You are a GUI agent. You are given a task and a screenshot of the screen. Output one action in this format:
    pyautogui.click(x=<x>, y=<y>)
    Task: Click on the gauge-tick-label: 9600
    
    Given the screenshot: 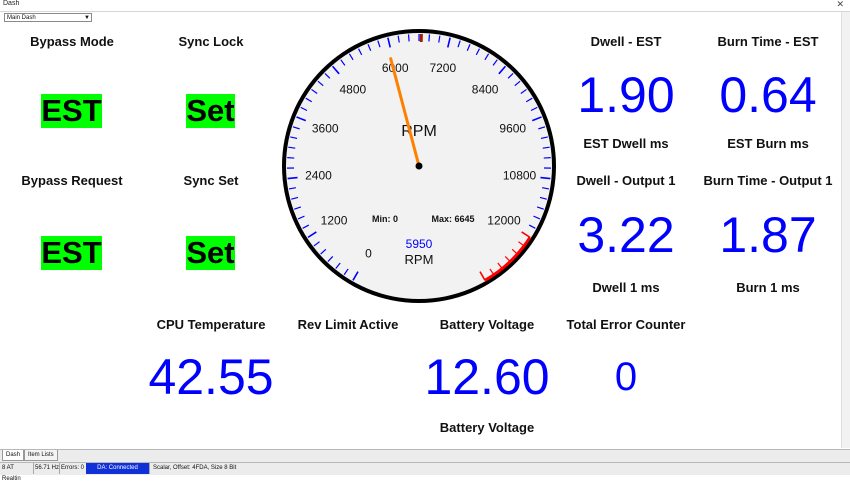 What is the action you would take?
    pyautogui.click(x=512, y=128)
    